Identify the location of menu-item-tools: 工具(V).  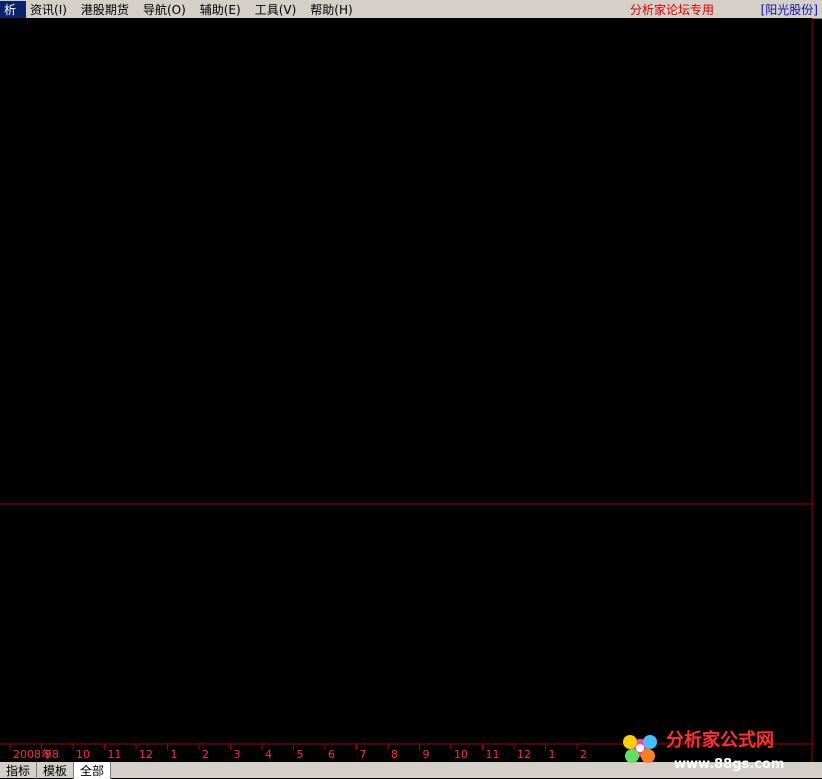
(279, 9).